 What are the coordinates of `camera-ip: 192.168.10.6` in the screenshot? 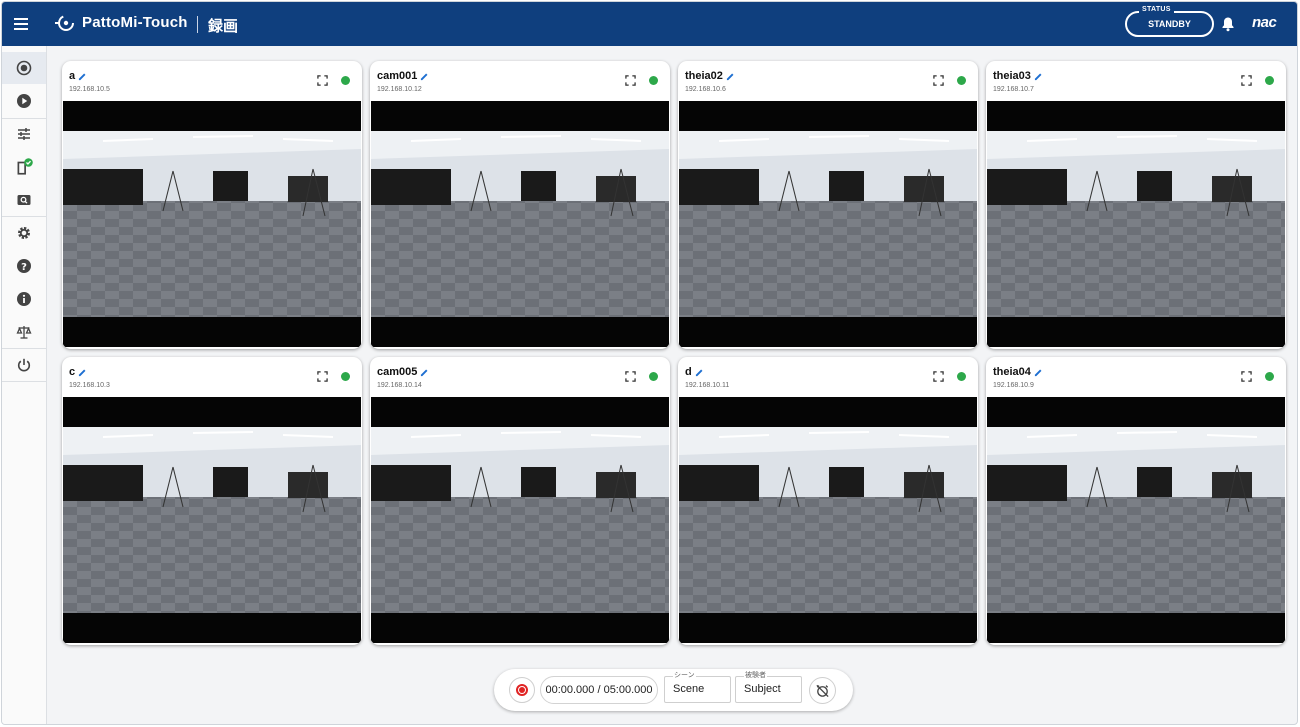 It's located at (705, 89).